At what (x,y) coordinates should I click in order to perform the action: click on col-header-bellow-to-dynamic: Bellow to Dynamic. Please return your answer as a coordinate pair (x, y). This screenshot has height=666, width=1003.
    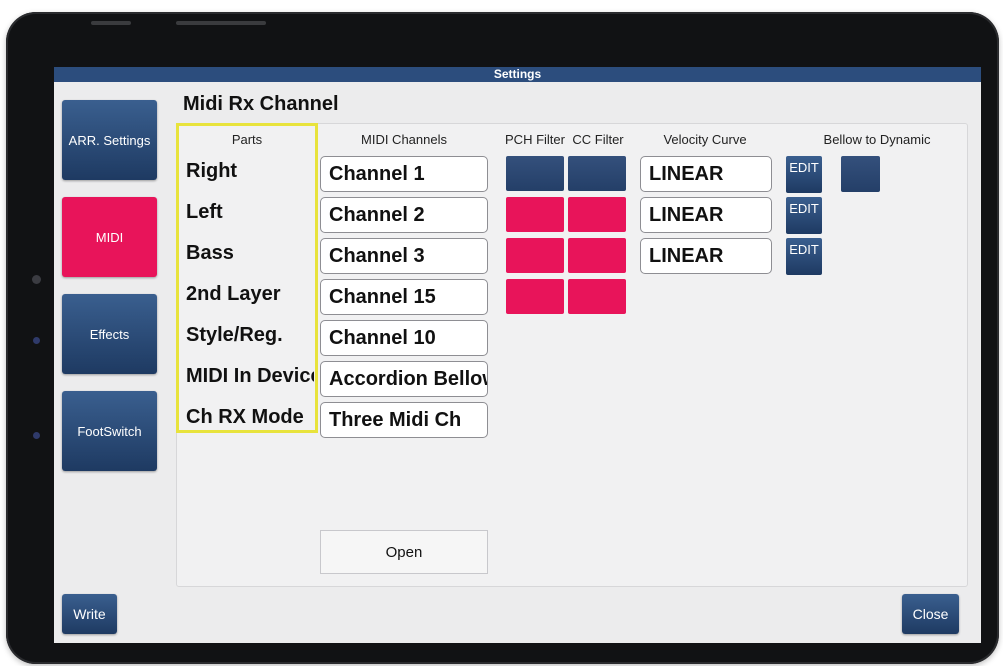
    Looking at the image, I should click on (877, 139).